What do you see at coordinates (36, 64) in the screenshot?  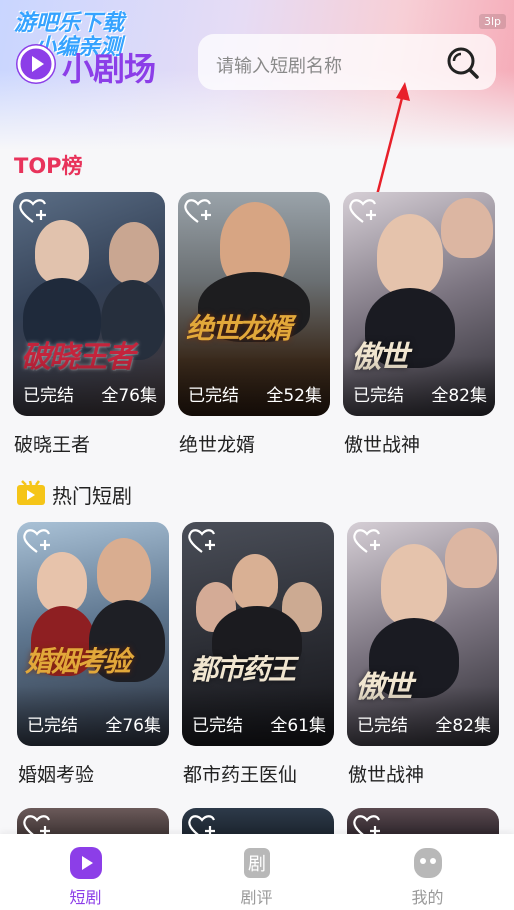 I see `logo-play-icon` at bounding box center [36, 64].